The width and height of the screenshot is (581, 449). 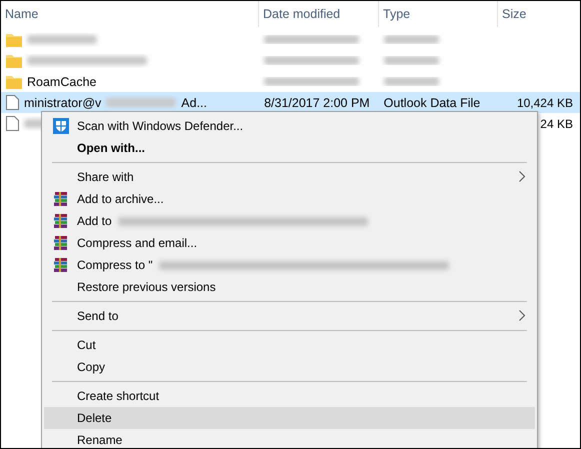 What do you see at coordinates (289, 418) in the screenshot?
I see `menu-item: Delete` at bounding box center [289, 418].